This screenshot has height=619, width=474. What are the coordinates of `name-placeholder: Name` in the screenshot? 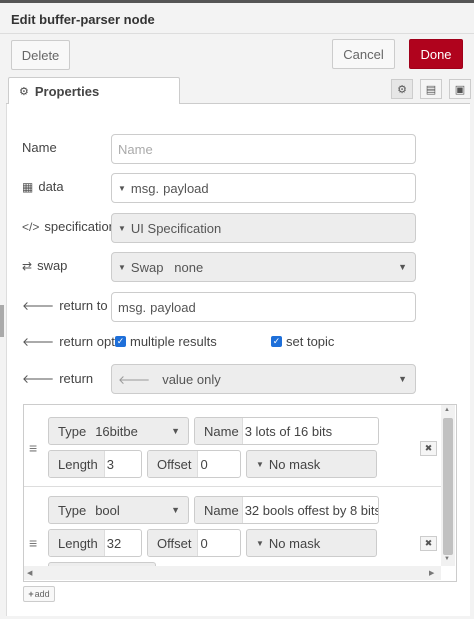 It's located at (135, 149).